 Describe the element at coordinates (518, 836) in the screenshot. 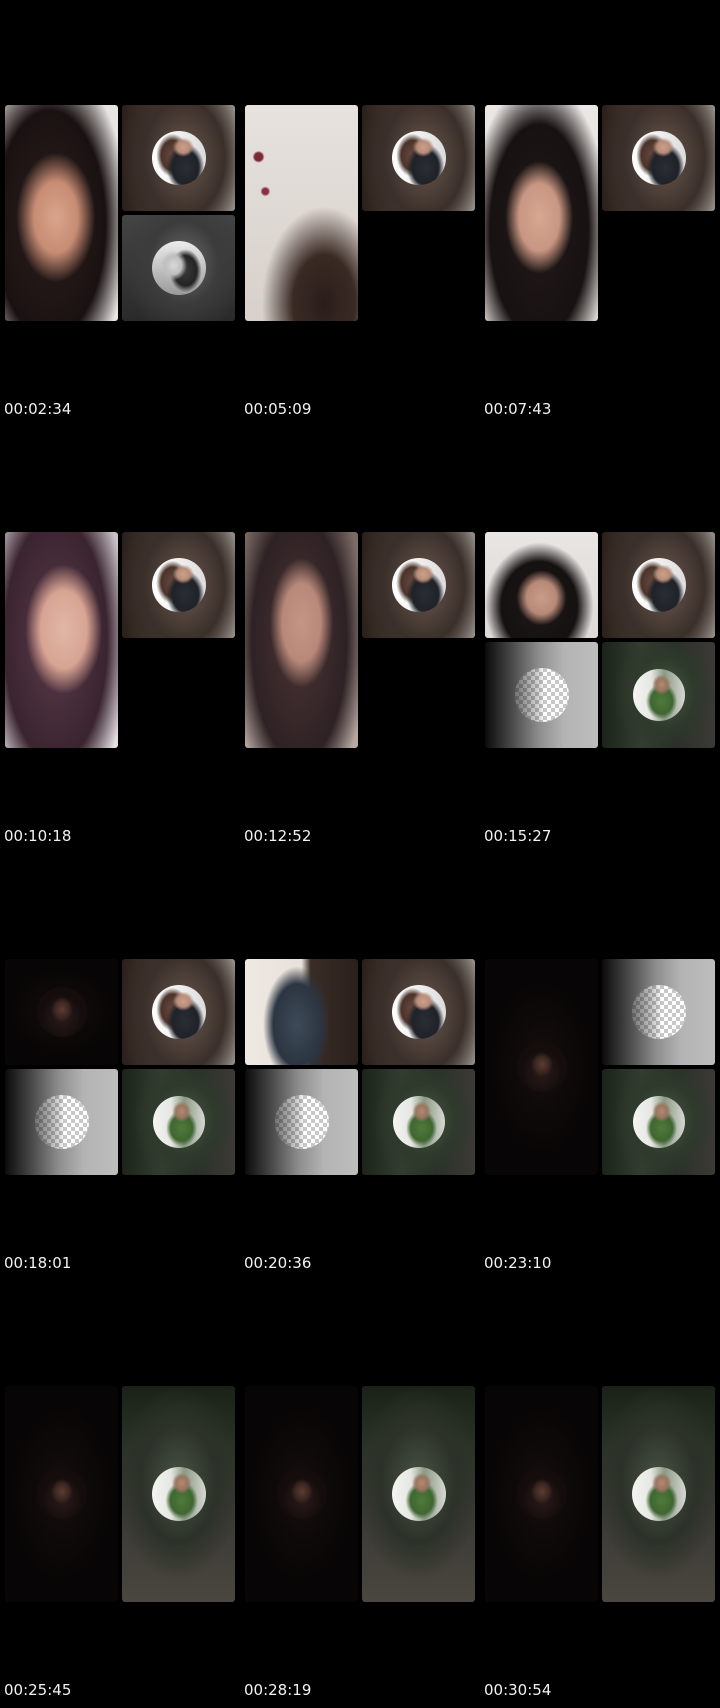

I see `frame-timestamp: 00:15:27` at that location.